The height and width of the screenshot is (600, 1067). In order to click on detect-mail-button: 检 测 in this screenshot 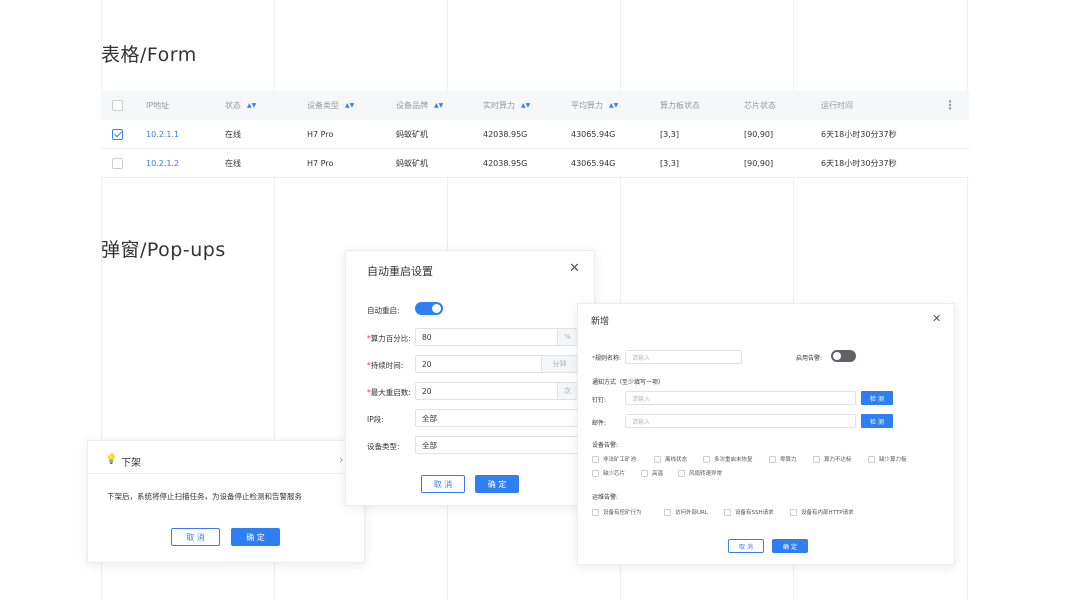, I will do `click(877, 421)`.